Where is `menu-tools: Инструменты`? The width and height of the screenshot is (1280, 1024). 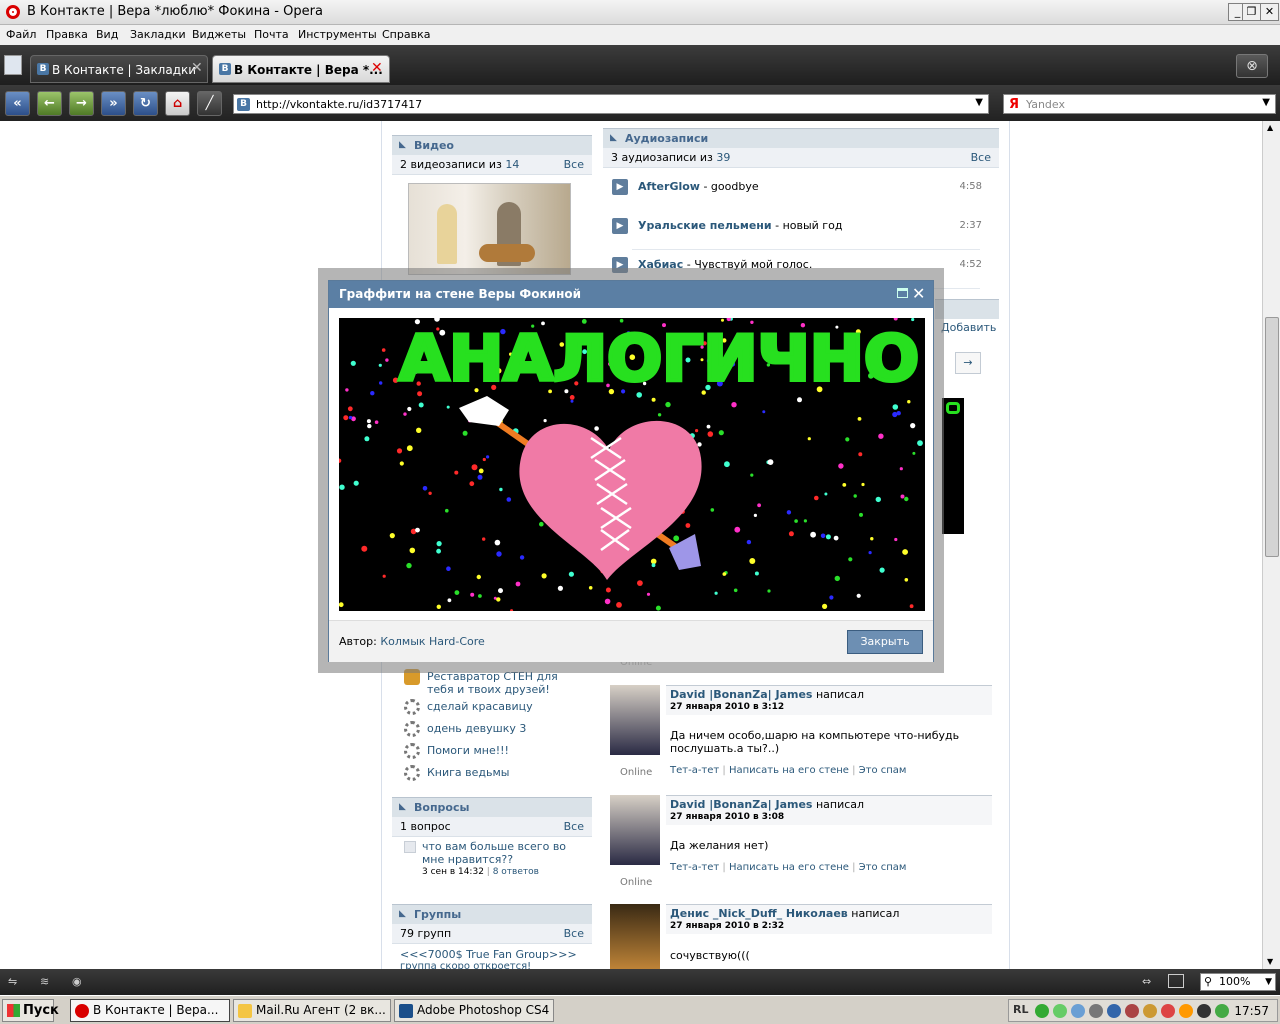 menu-tools: Инструменты is located at coordinates (337, 34).